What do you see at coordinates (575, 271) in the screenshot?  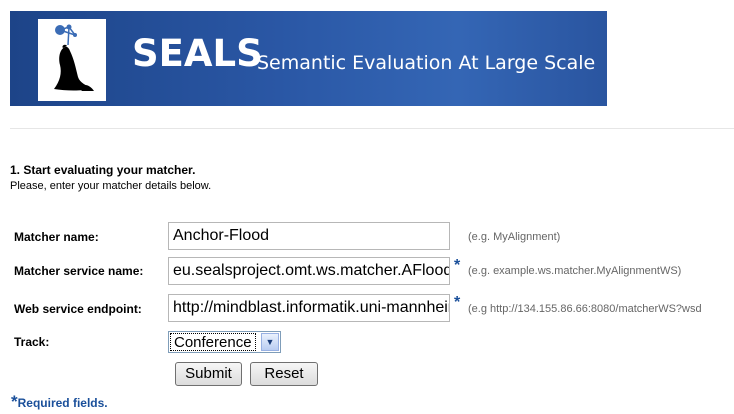 I see `service-name-hint: (e.g. example.ws.matcher.MyAlignmentWS)` at bounding box center [575, 271].